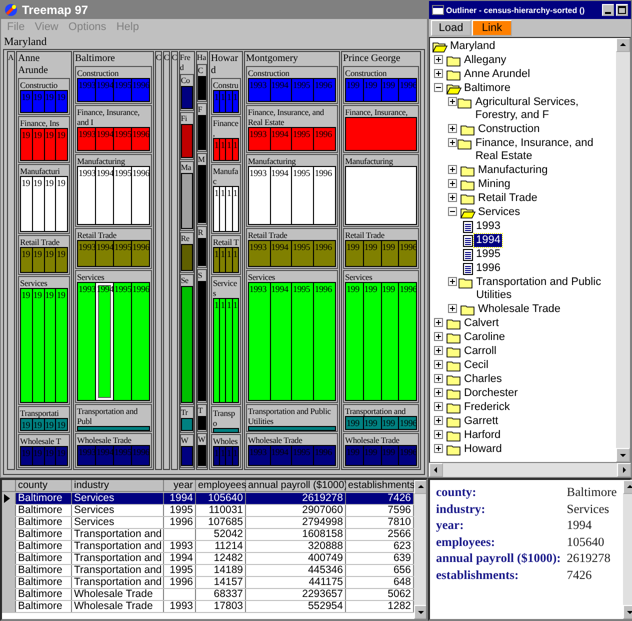 The width and height of the screenshot is (632, 621). Describe the element at coordinates (491, 393) in the screenshot. I see `tree-item: Dorchester` at that location.